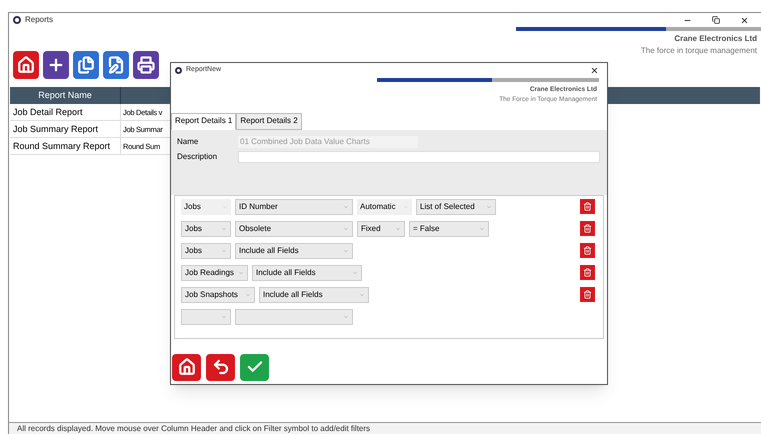 The height and width of the screenshot is (434, 761). Describe the element at coordinates (65, 129) in the screenshot. I see `table-cell: Job Summary Report` at that location.